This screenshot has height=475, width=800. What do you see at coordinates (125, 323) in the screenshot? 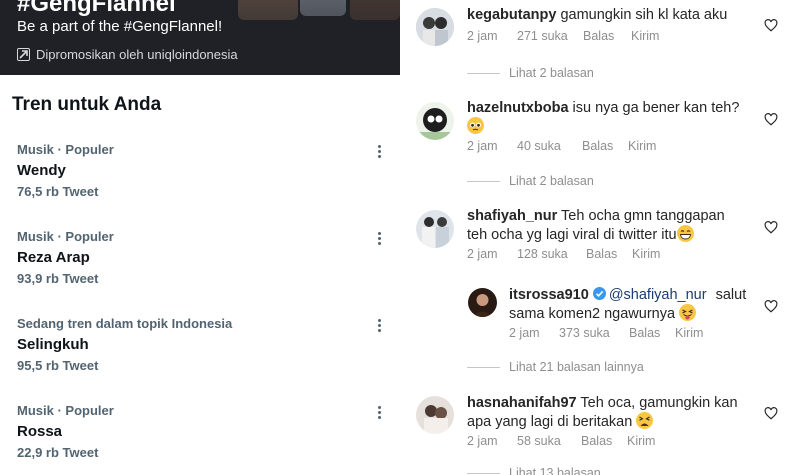
I see `trend-context: Sedang tren dalam topik Indonesia` at bounding box center [125, 323].